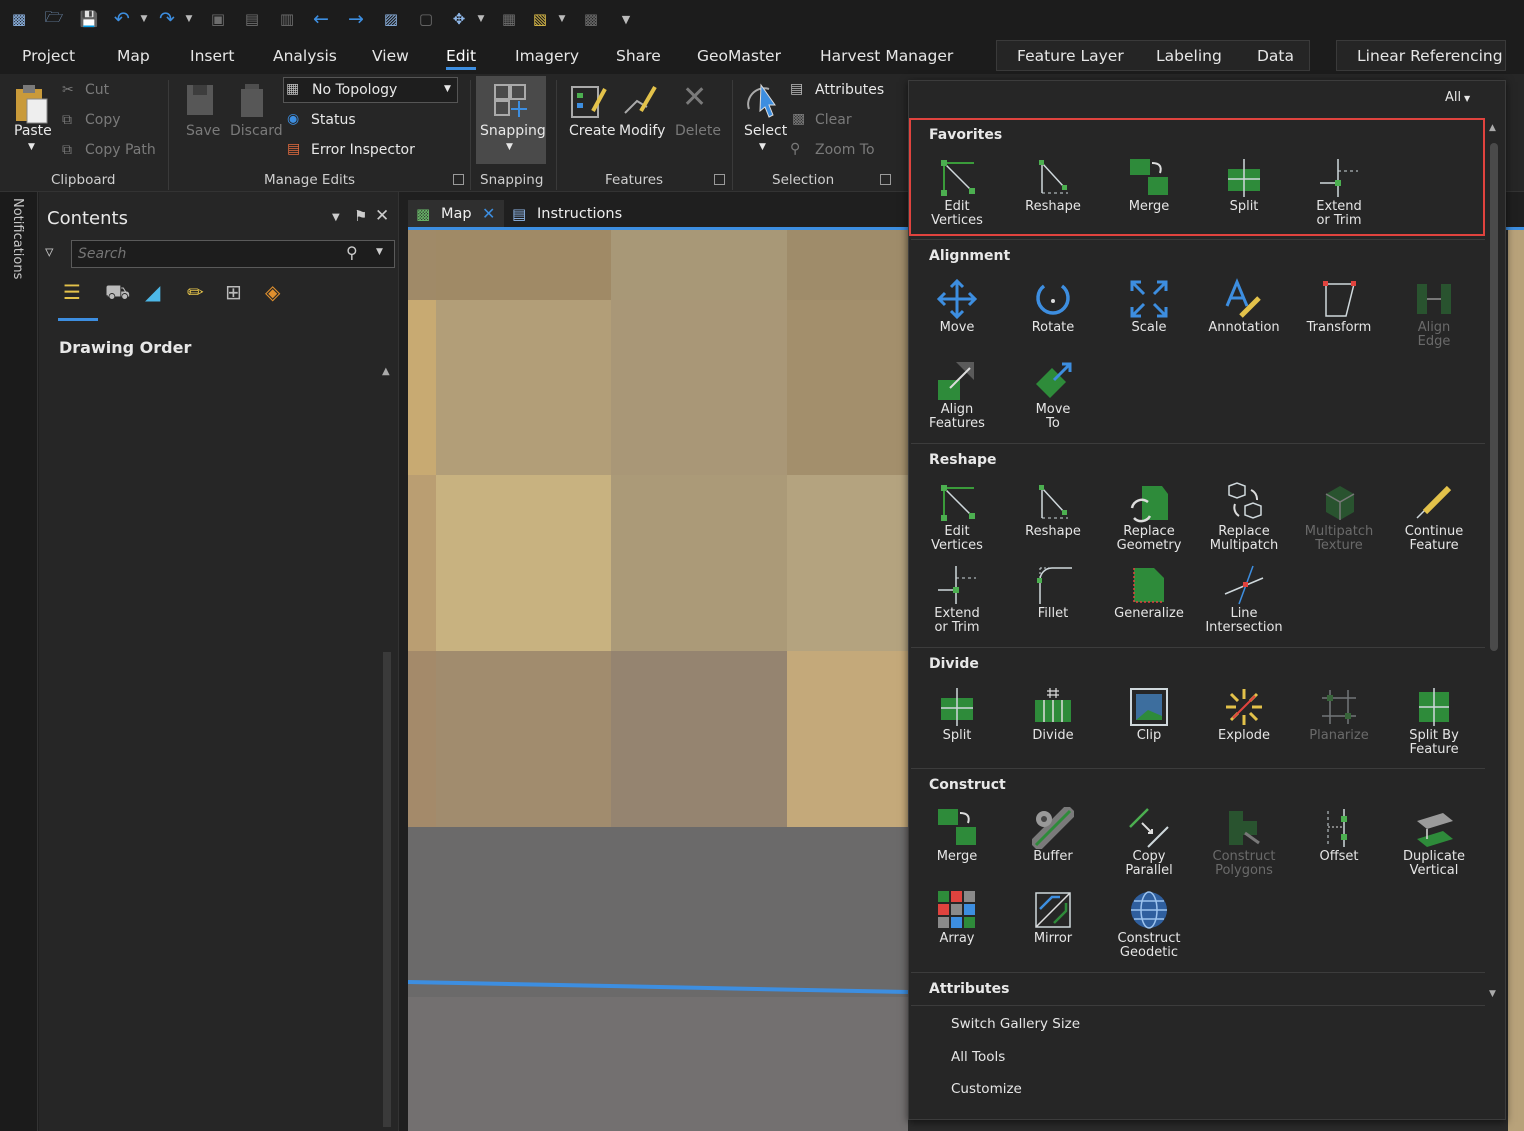 This screenshot has height=1131, width=1524. What do you see at coordinates (562, 19) in the screenshot?
I see `toolbar-dropdown-icon: ▼` at bounding box center [562, 19].